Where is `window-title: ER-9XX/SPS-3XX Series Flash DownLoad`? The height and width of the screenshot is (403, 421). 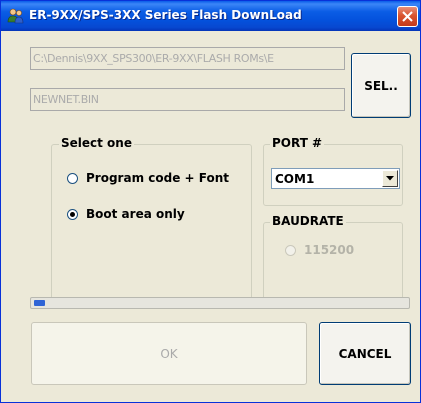 window-title: ER-9XX/SPS-3XX Series Flash DownLoad is located at coordinates (165, 15).